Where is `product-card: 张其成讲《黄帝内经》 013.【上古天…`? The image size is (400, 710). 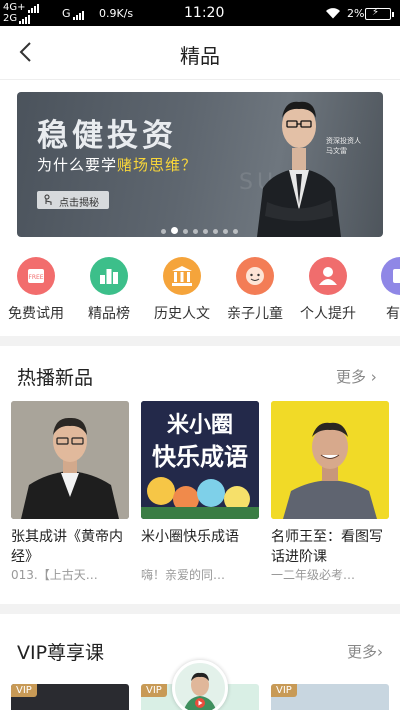
product-card: 张其成讲《黄帝内经》 013.【上古天… is located at coordinates (70, 492).